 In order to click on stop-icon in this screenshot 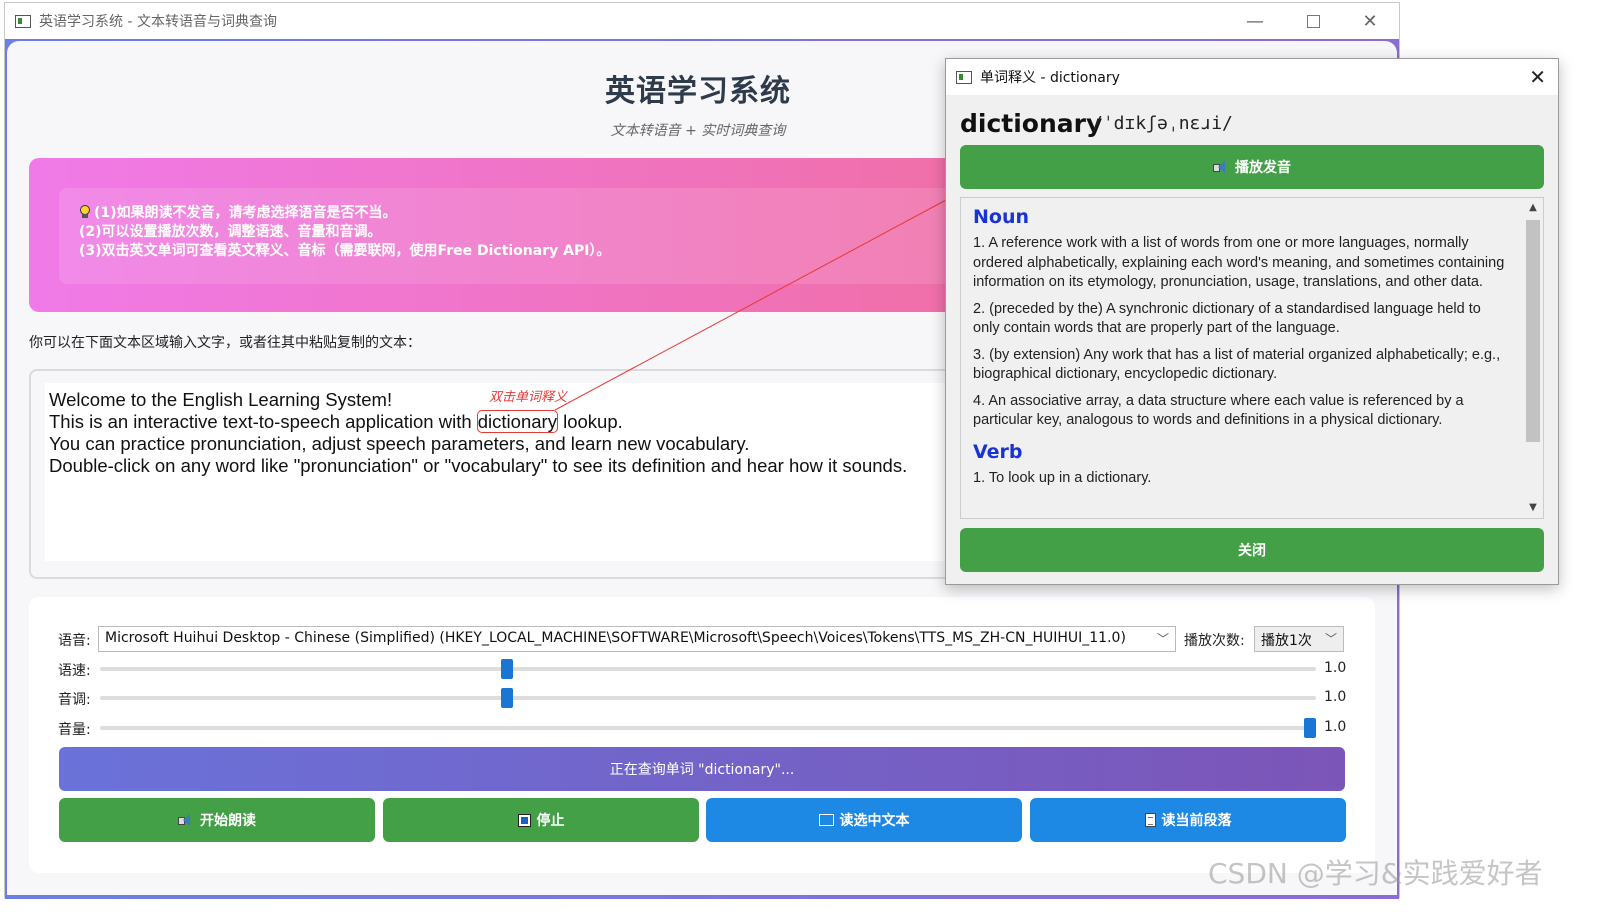, I will do `click(524, 820)`.